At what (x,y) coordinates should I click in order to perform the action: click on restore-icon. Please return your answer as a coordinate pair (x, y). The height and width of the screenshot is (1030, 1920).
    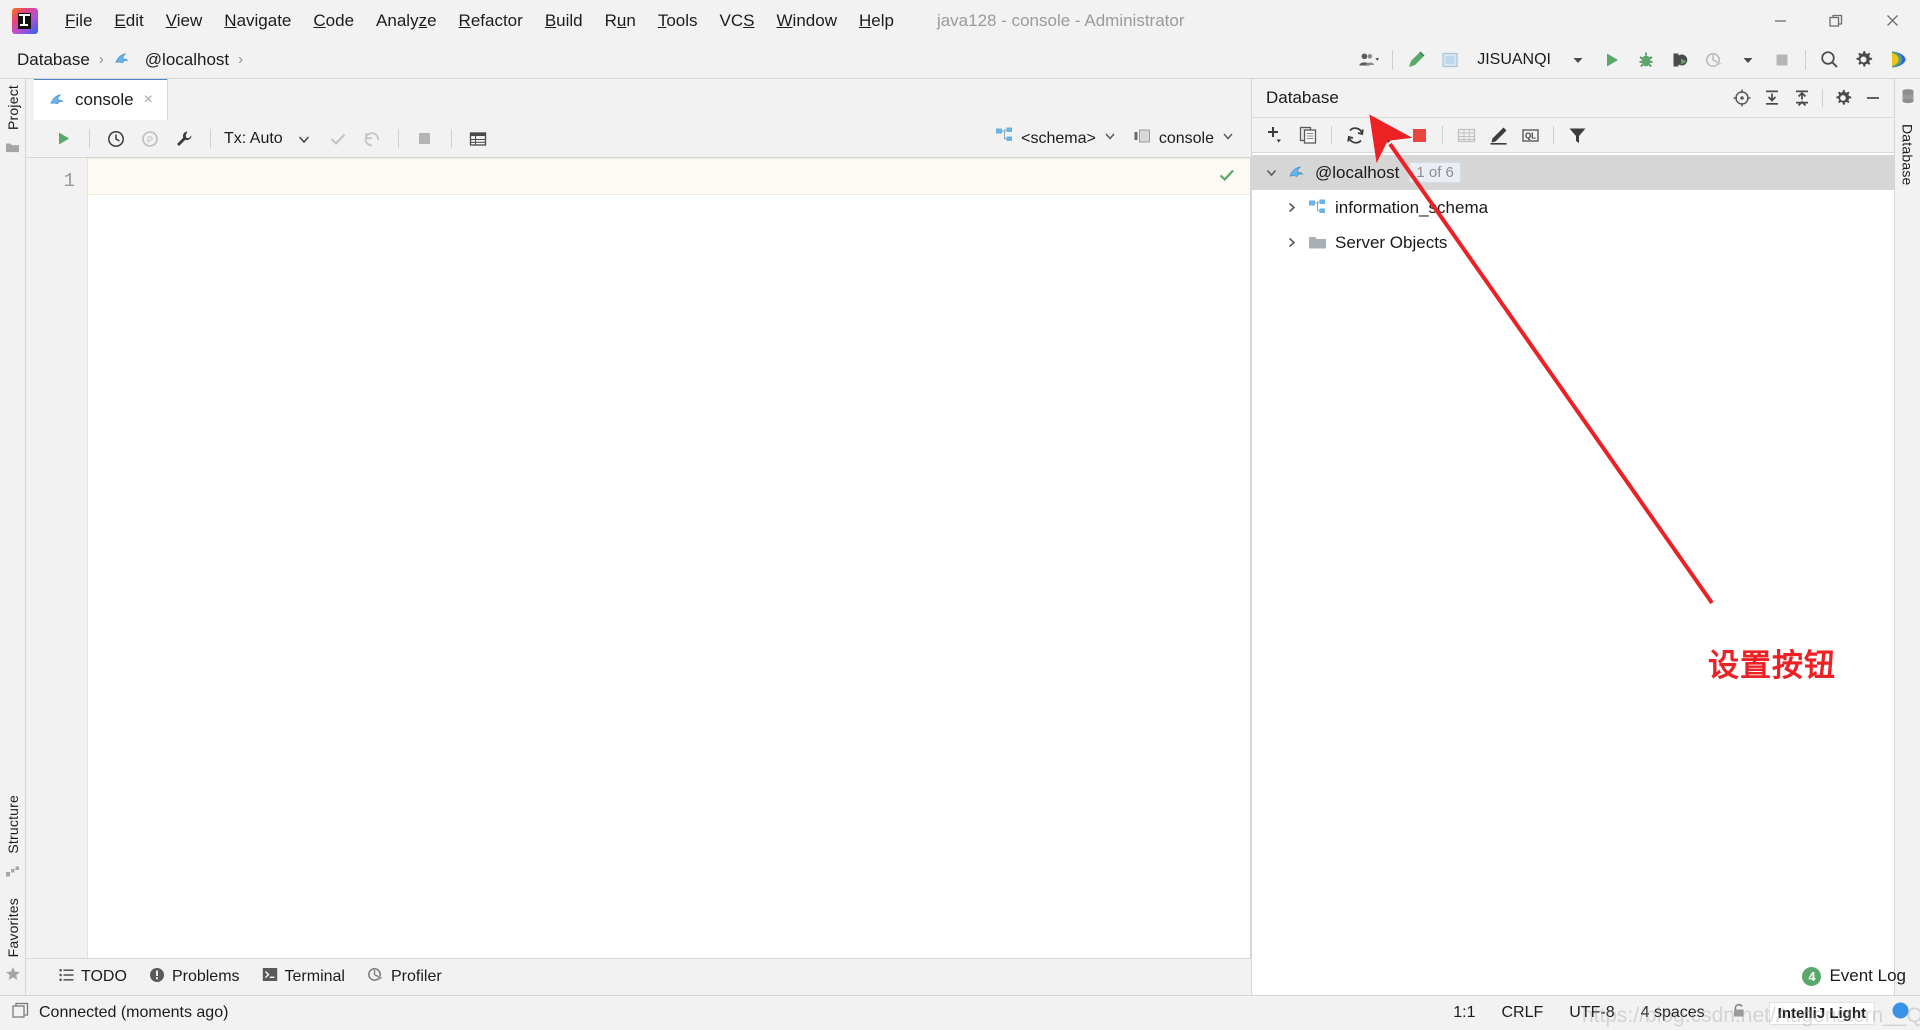
    Looking at the image, I should click on (1836, 20).